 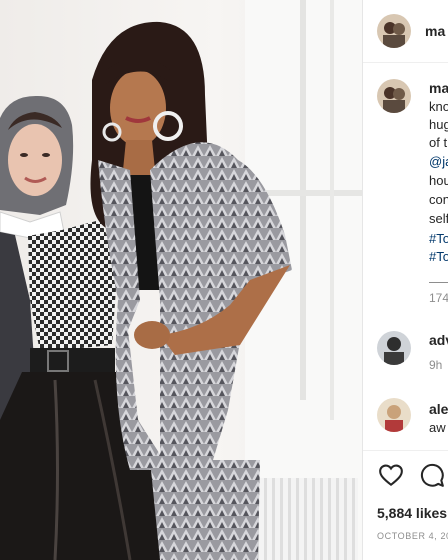 I want to click on comment-icon, so click(x=432, y=475).